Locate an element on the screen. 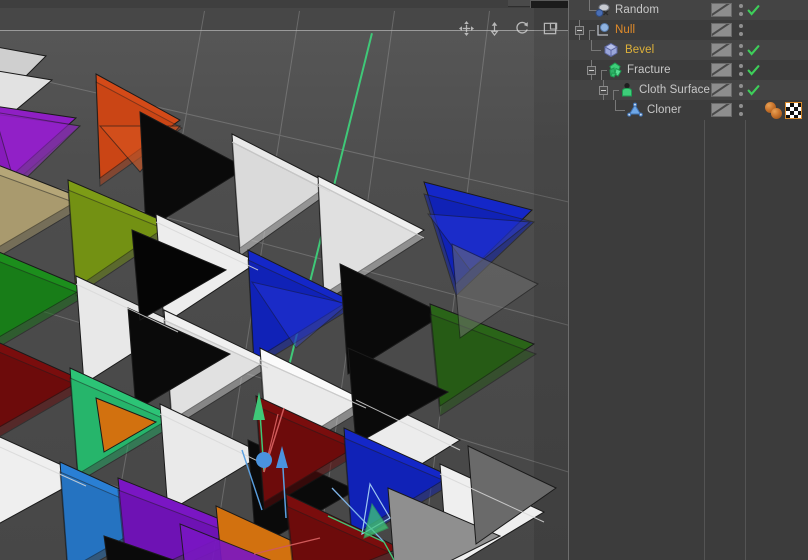 The width and height of the screenshot is (808, 560). fracture-object-icon is located at coordinates (615, 70).